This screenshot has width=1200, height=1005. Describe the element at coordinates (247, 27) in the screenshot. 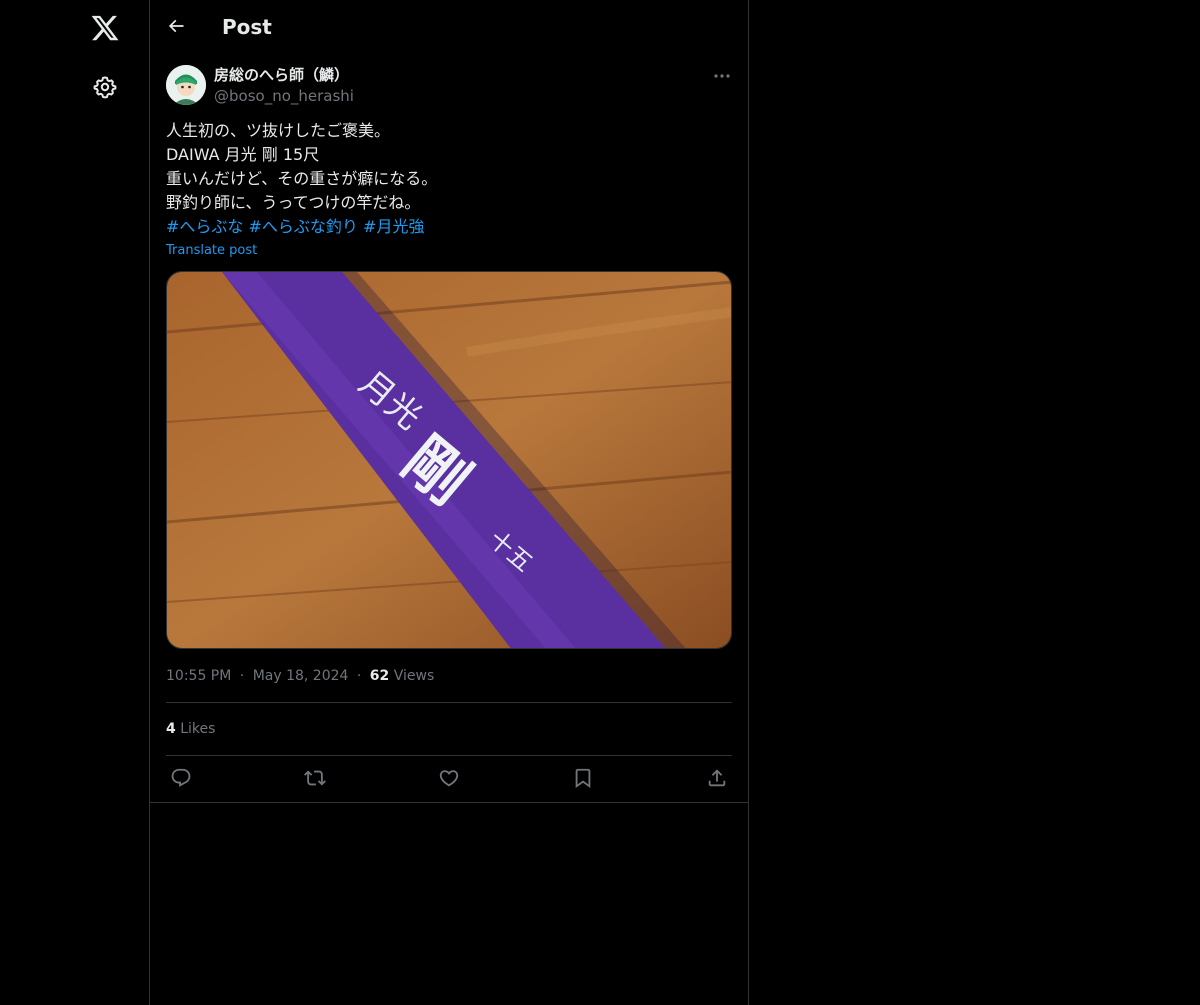

I see `page-title: Post` at that location.